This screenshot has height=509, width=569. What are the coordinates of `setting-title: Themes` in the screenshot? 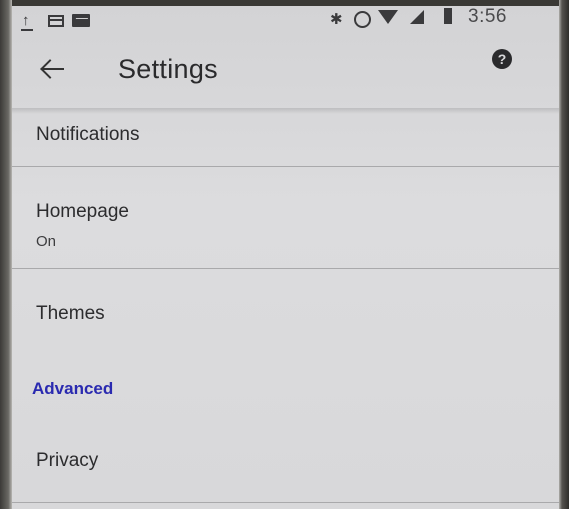 It's located at (70, 313).